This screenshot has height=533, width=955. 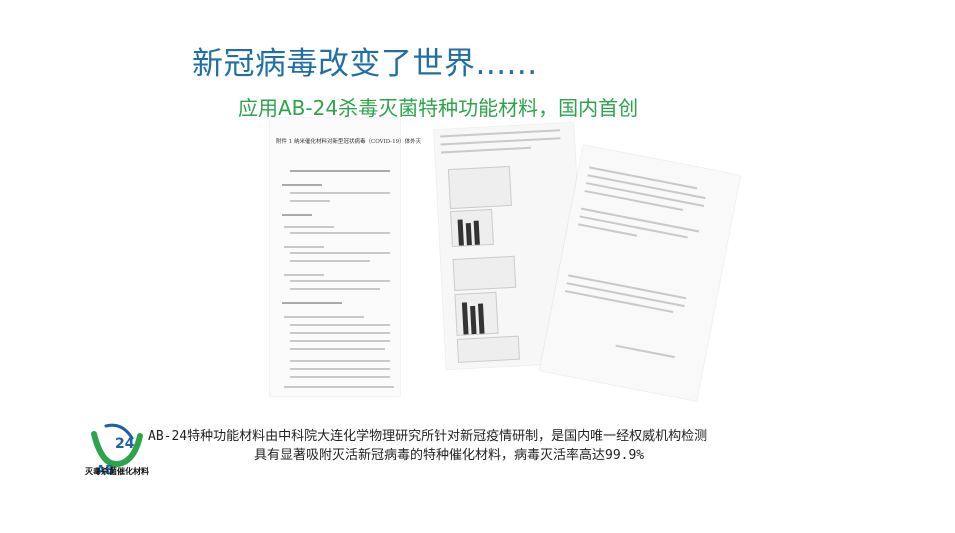 I want to click on description-line-2: 具有显著吸附灭活新冠病毒的特种催化材料，病毒灭活率高达99.9%, so click(x=449, y=455).